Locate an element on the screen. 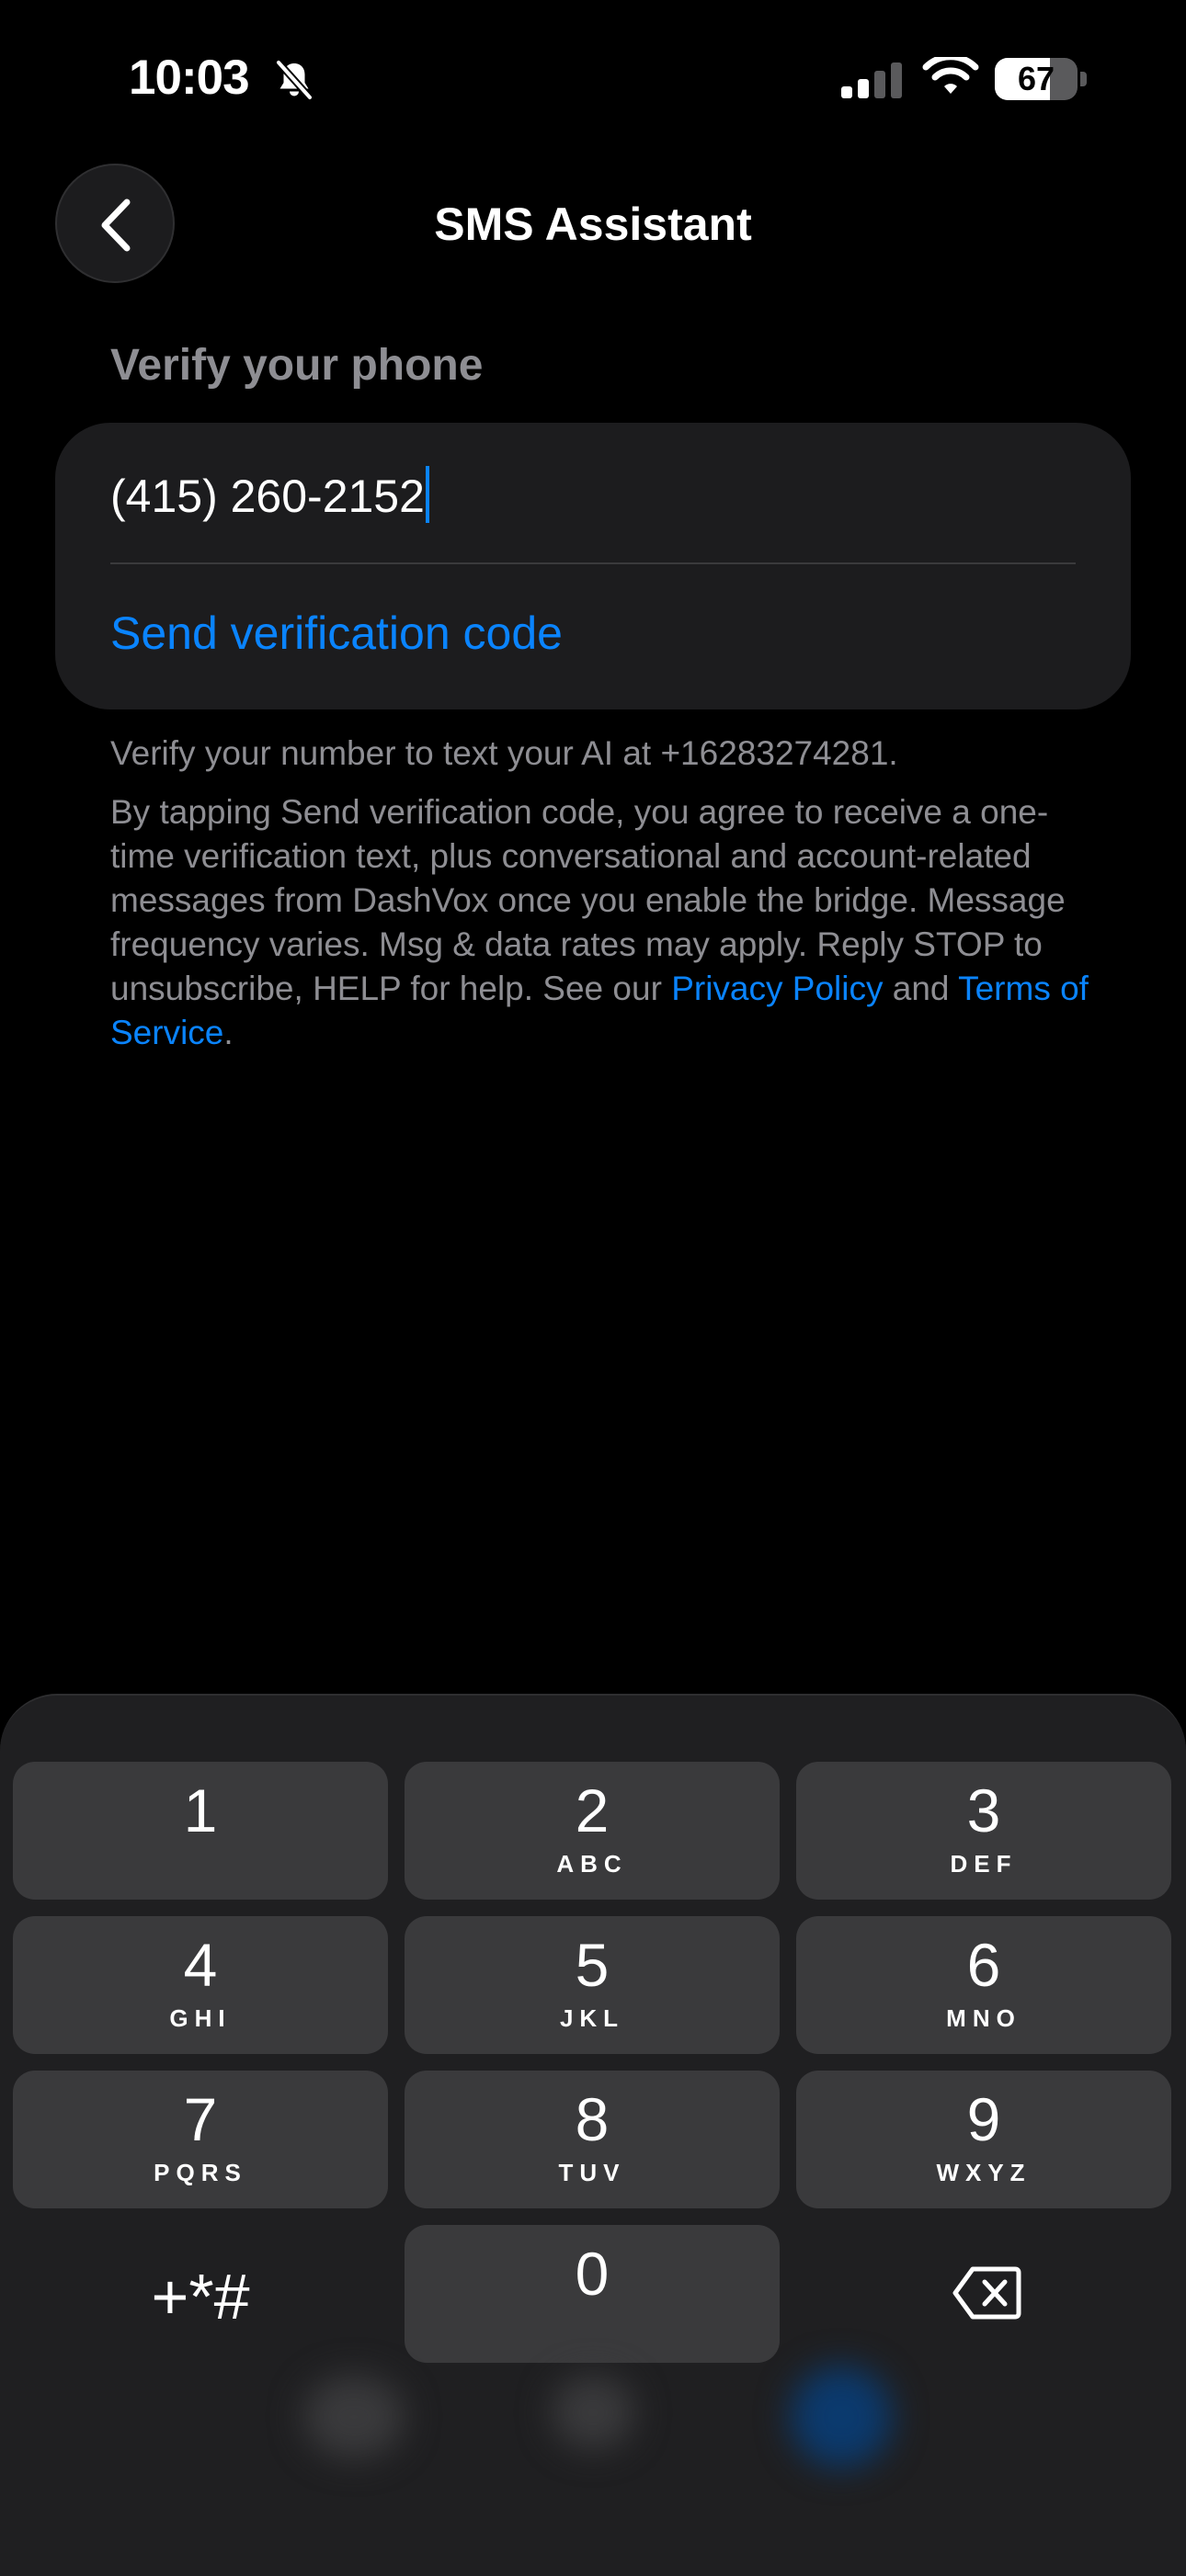 The image size is (1186, 2576). key-5: 5 JKL is located at coordinates (592, 1985).